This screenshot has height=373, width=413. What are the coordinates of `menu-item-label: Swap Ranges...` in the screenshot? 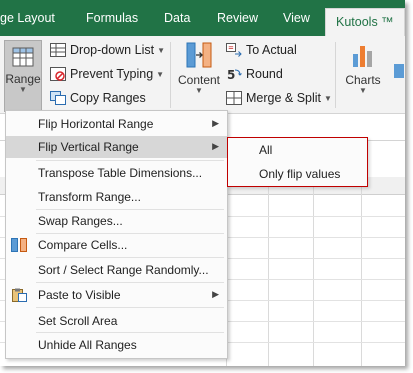 It's located at (80, 221).